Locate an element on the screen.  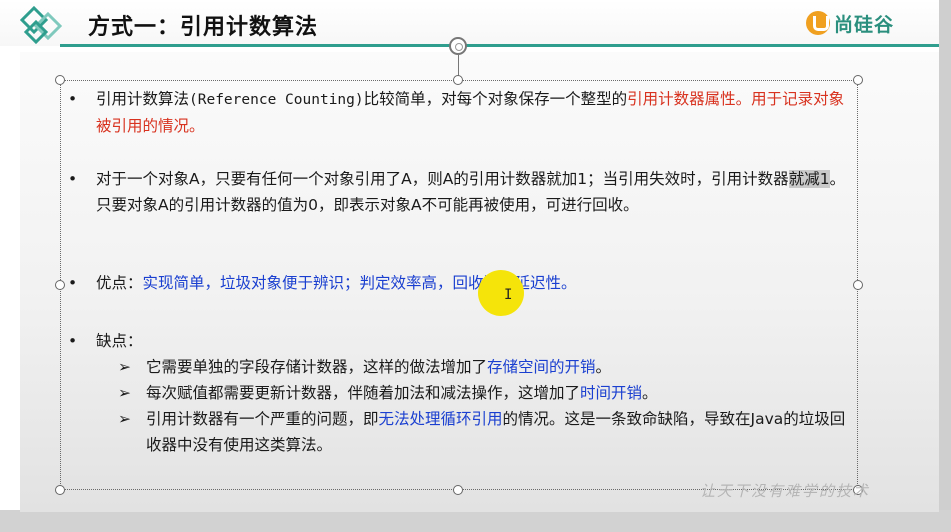
window-edge-bottom is located at coordinates (475, 521).